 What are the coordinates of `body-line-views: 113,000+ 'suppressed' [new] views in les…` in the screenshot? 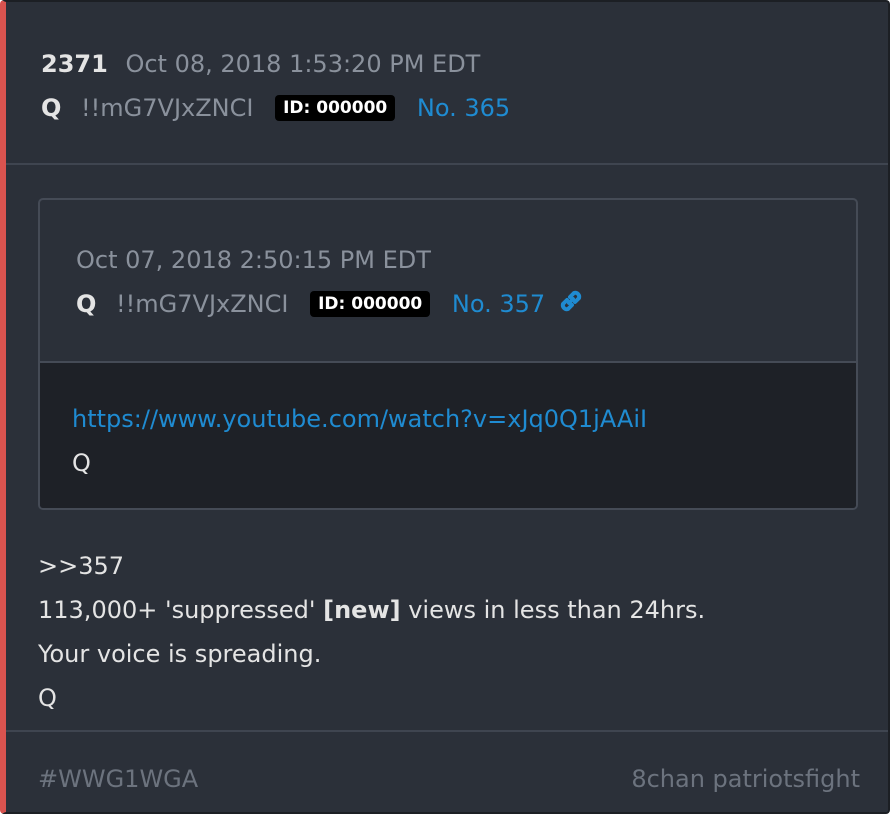 It's located at (371, 610).